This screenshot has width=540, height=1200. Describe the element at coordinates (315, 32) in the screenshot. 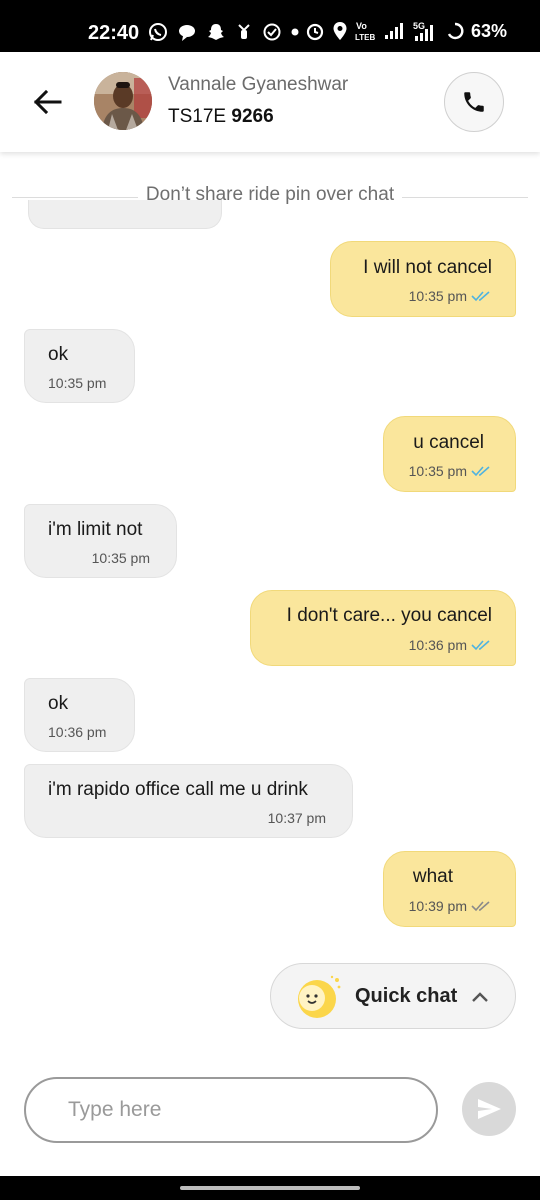

I see `alarm-icon` at that location.